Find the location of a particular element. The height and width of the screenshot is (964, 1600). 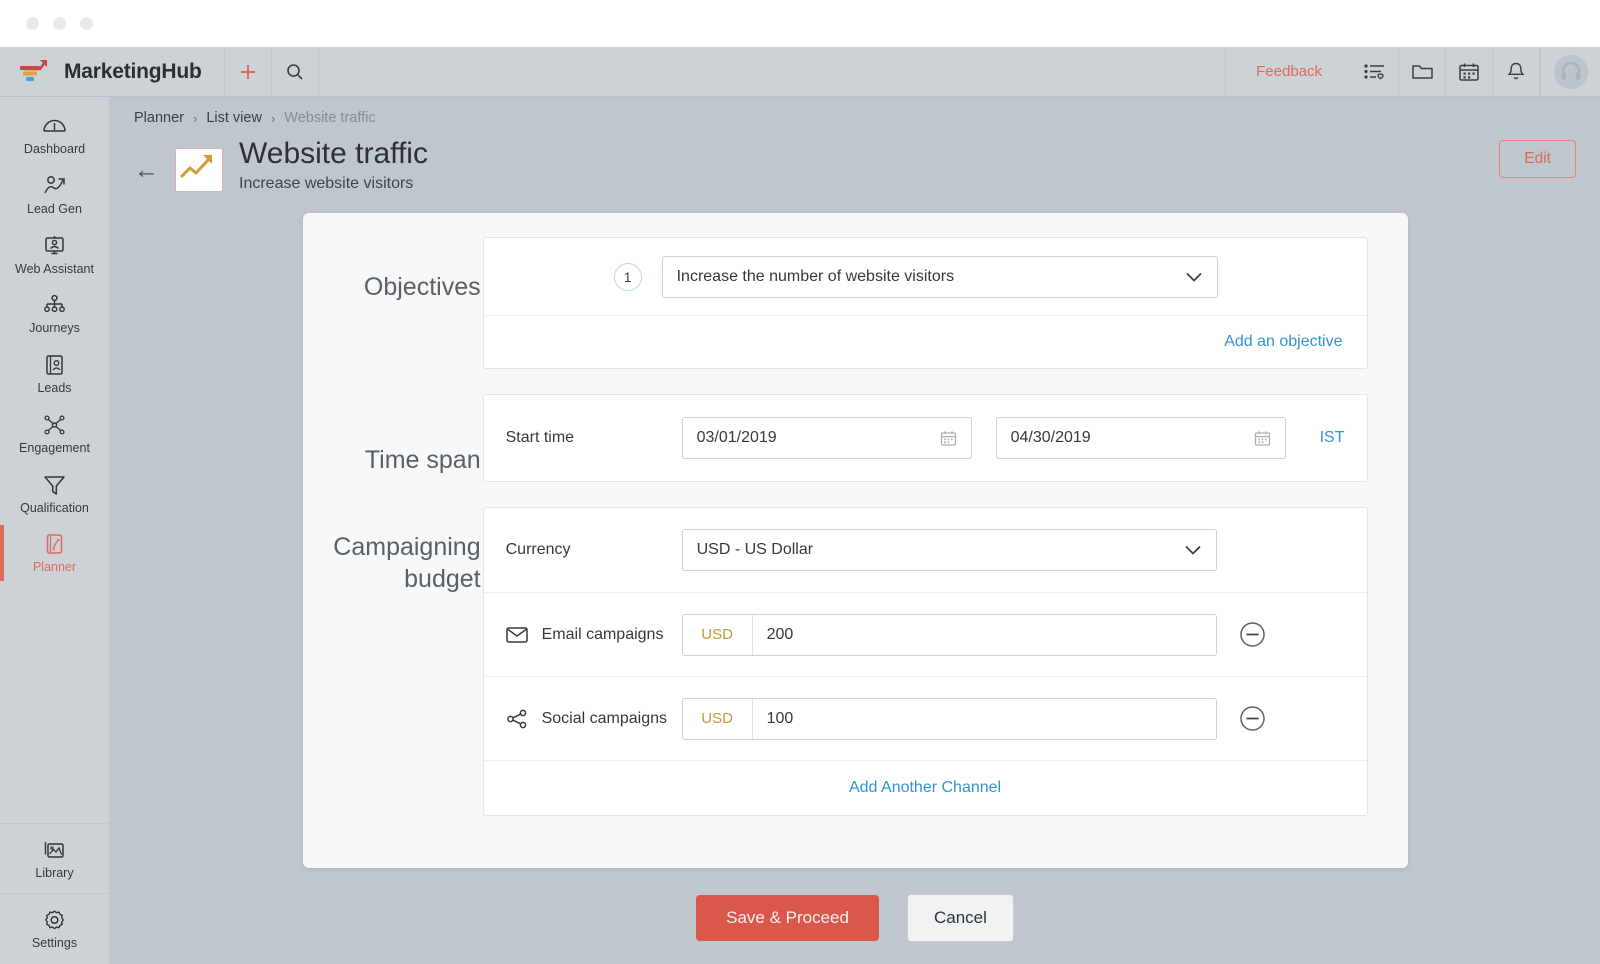

library-icon is located at coordinates (54, 850).